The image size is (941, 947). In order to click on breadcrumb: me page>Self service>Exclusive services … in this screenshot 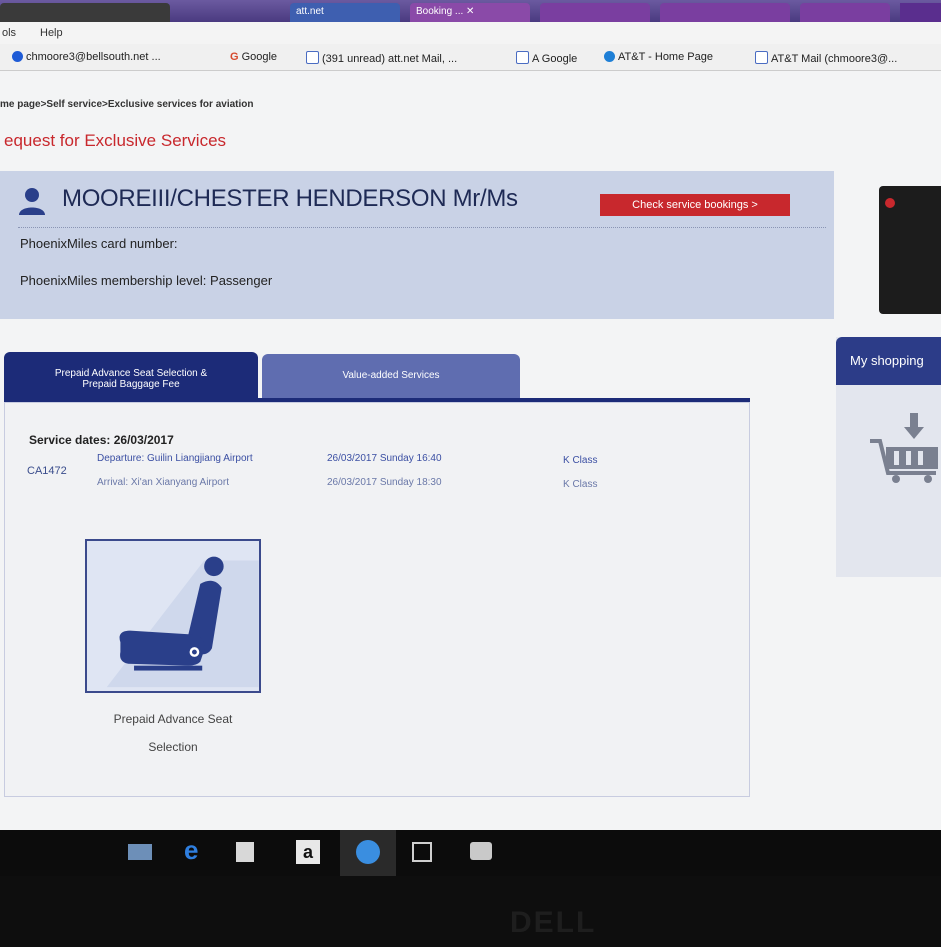, I will do `click(127, 104)`.